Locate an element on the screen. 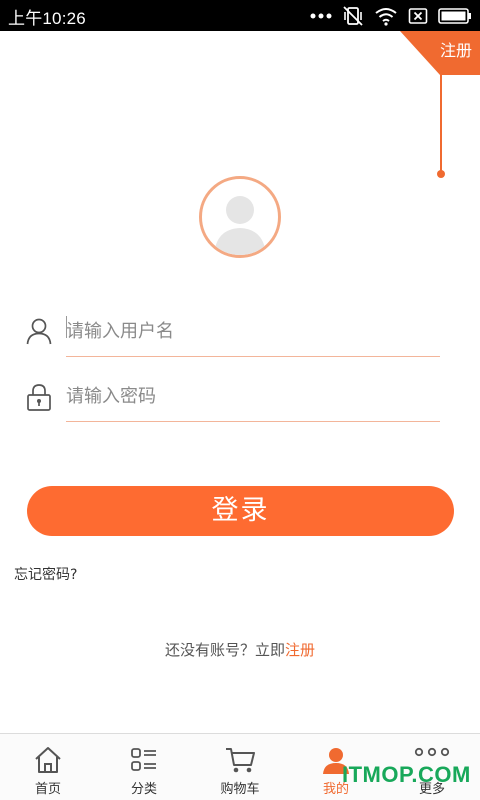  status-icons is located at coordinates (391, 16).